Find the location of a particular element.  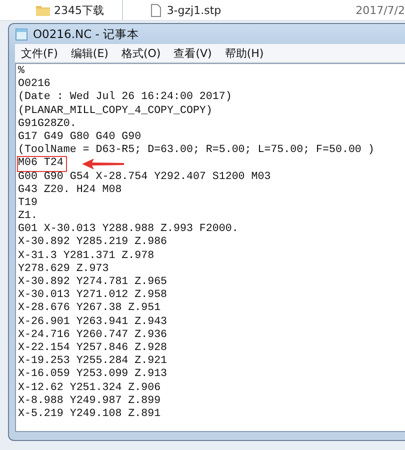

menu-item: 文件(F) is located at coordinates (39, 53).